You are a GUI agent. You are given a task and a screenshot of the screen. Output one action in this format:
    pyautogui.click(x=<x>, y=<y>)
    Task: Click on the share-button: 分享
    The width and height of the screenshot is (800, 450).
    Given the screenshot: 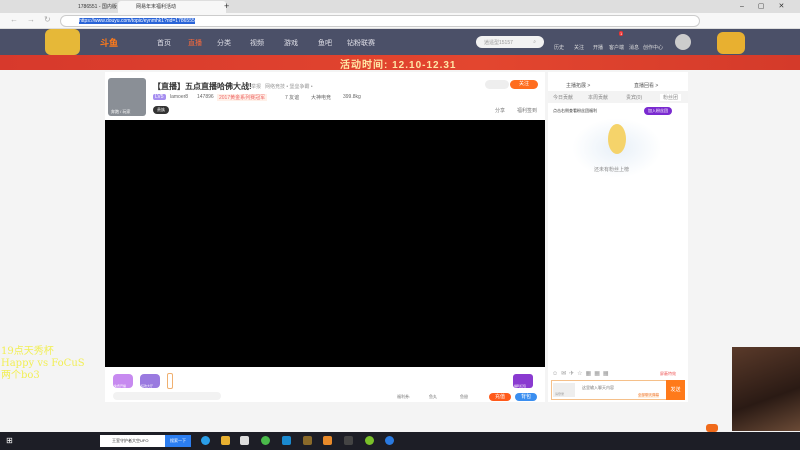 What is the action you would take?
    pyautogui.click(x=500, y=110)
    